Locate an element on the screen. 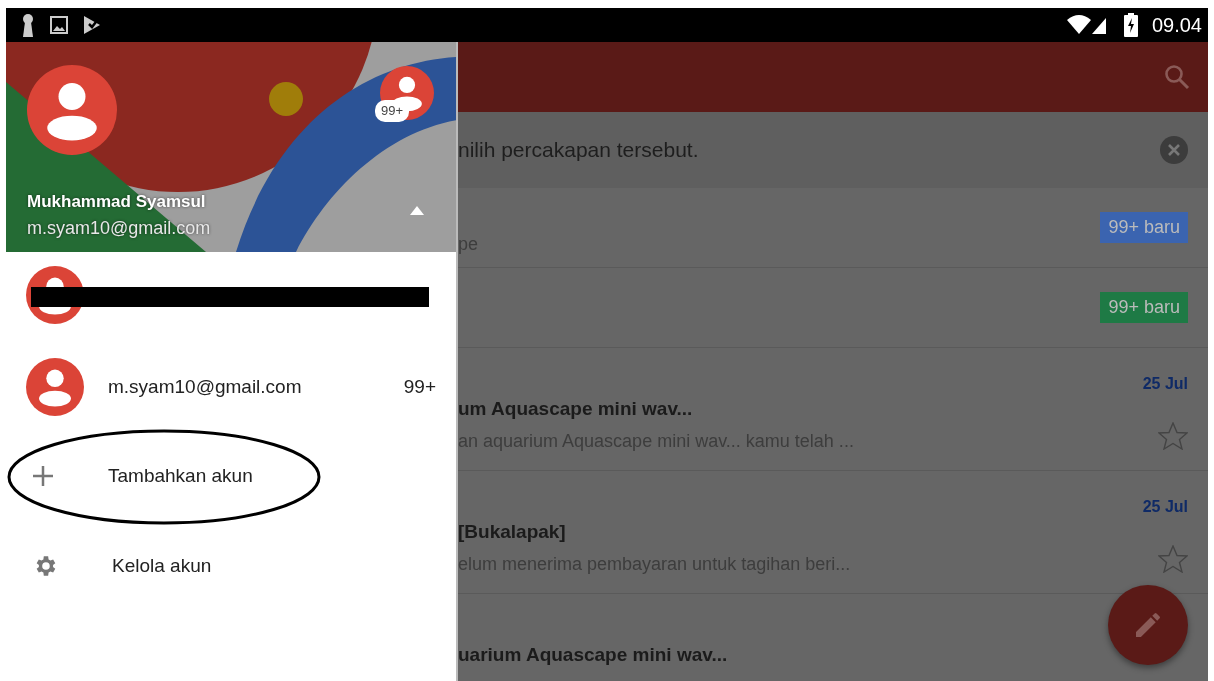 Image resolution: width=1214 pixels, height=681 pixels. menu-item-label: Tambahkan akun is located at coordinates (180, 476).